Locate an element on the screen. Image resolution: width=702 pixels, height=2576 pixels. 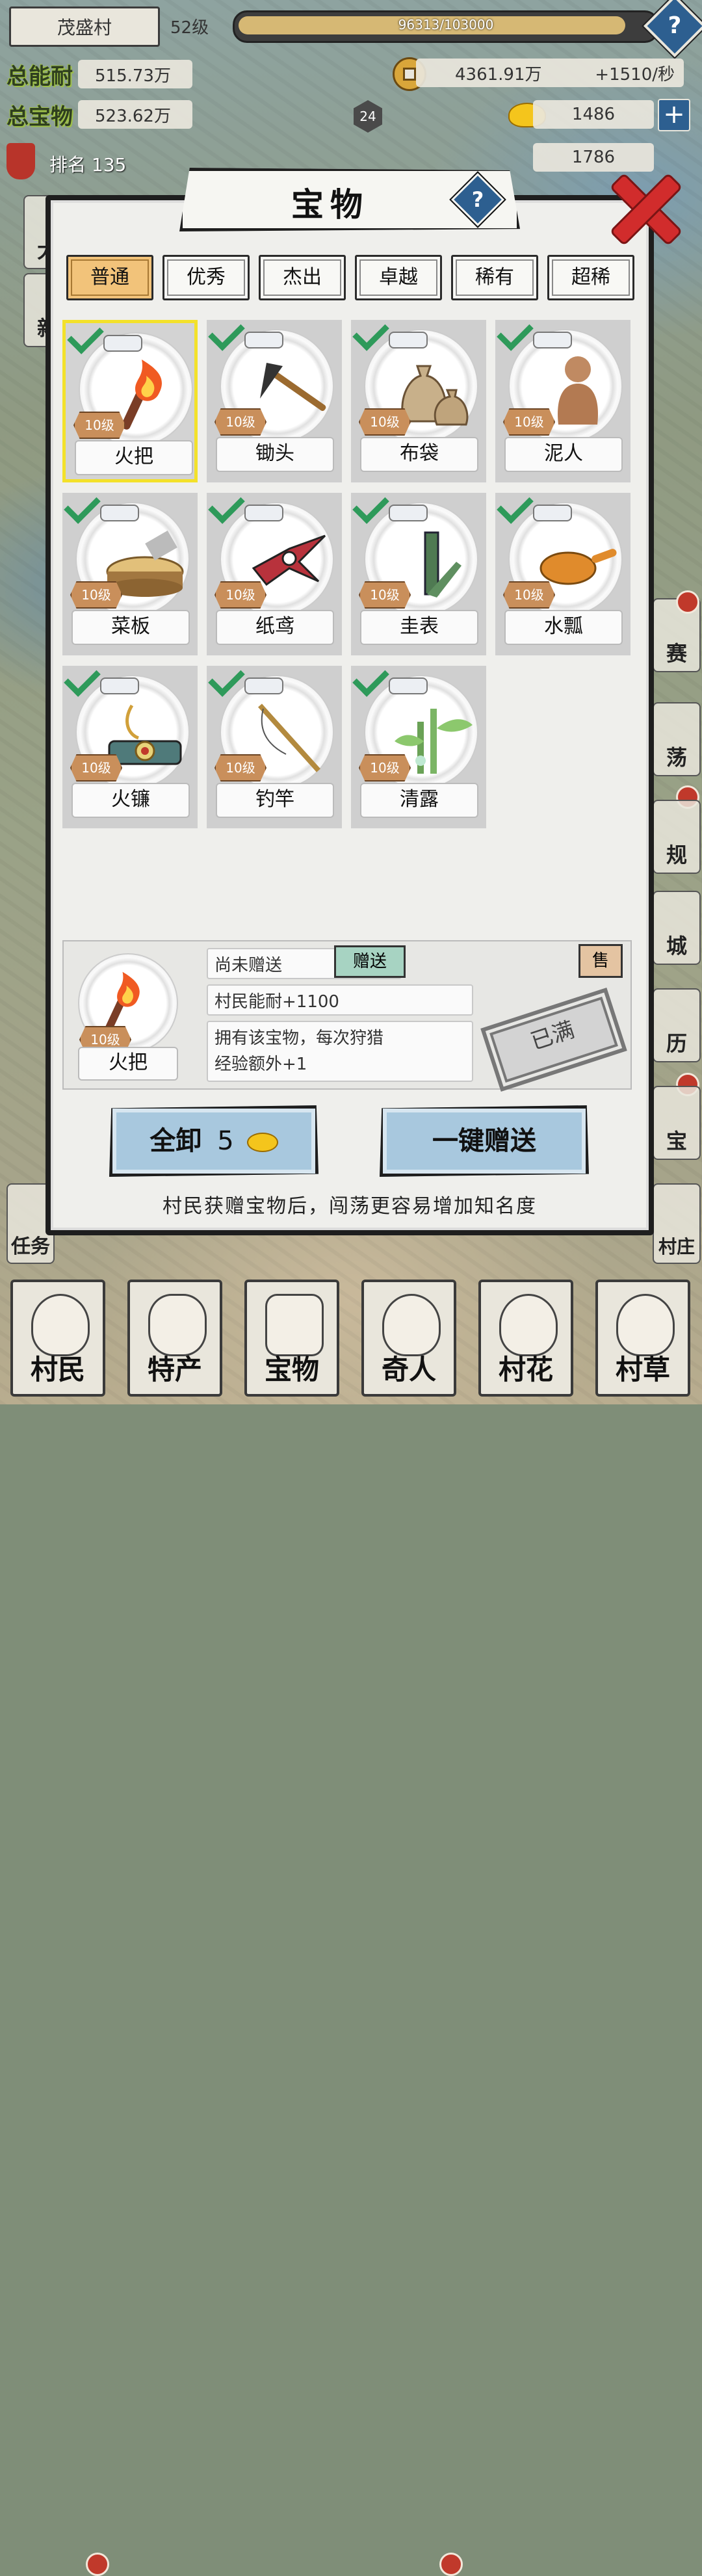
sell-button: 售 is located at coordinates (601, 961).